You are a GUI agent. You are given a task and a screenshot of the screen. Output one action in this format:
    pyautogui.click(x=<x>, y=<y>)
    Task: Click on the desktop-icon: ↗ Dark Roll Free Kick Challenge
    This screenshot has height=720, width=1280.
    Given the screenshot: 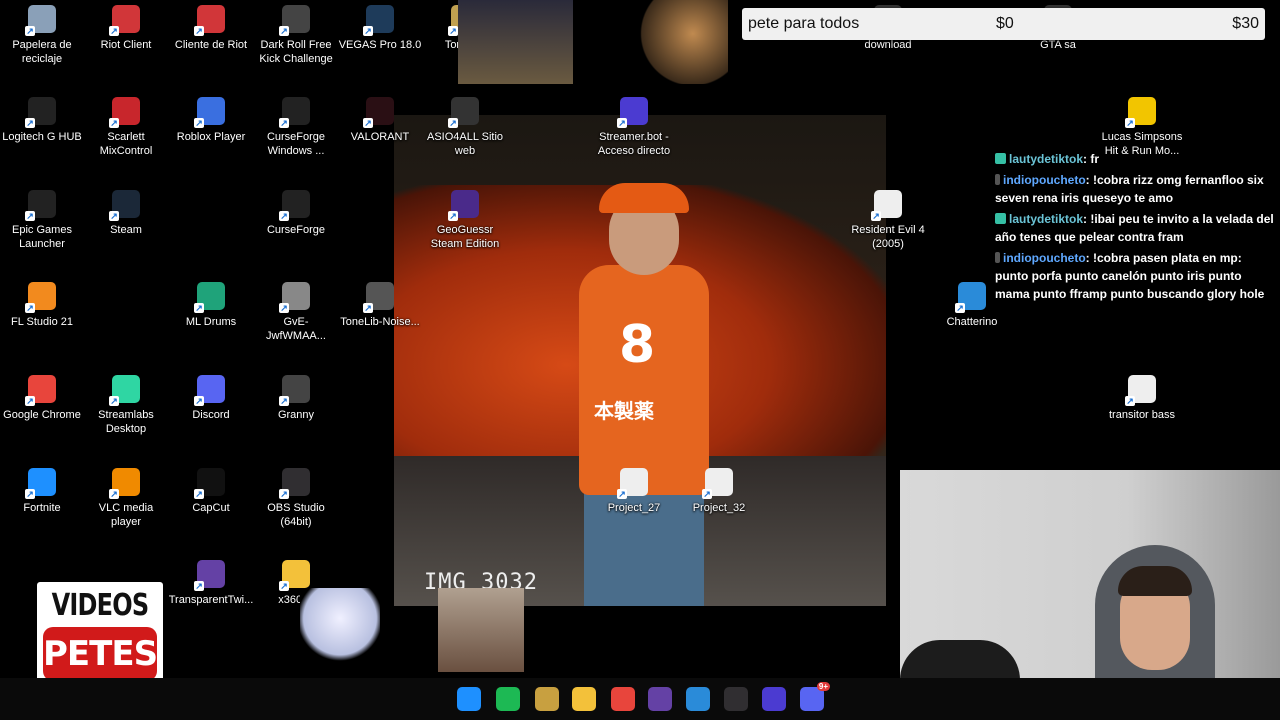 What is the action you would take?
    pyautogui.click(x=296, y=35)
    